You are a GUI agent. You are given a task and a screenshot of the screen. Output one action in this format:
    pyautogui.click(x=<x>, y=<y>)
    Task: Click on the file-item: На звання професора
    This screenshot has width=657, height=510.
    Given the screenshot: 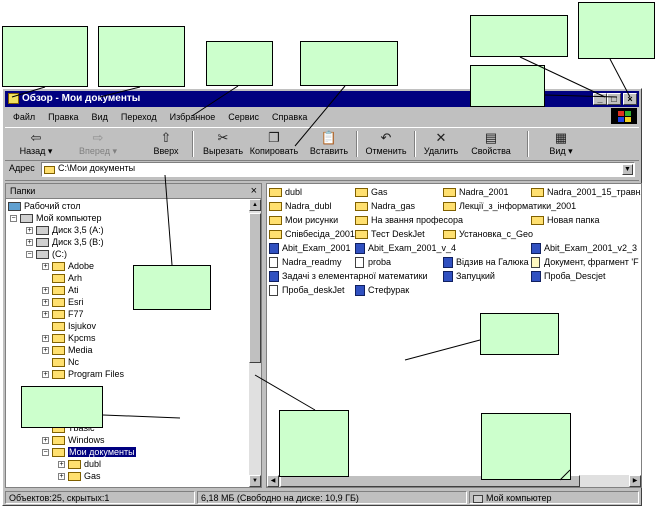 What is the action you would take?
    pyautogui.click(x=409, y=220)
    